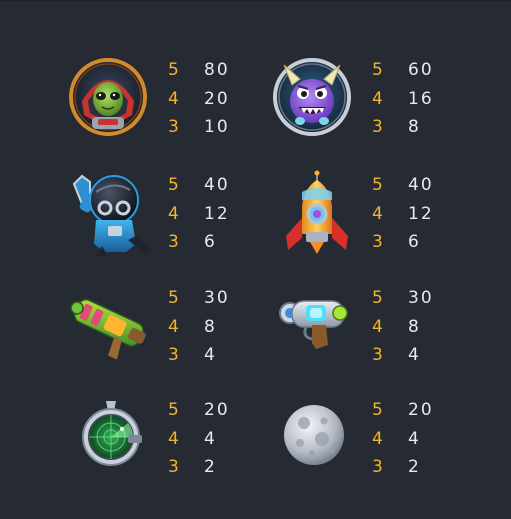 The height and width of the screenshot is (519, 511). I want to click on payout-list: 5 60 4 16 3 8, so click(432, 103).